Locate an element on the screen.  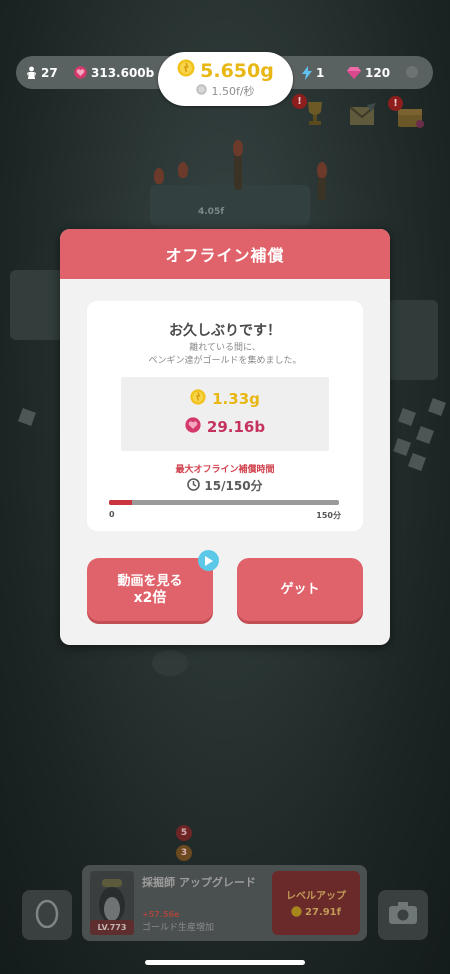
penguin-count: 27 is located at coordinates (42, 72).